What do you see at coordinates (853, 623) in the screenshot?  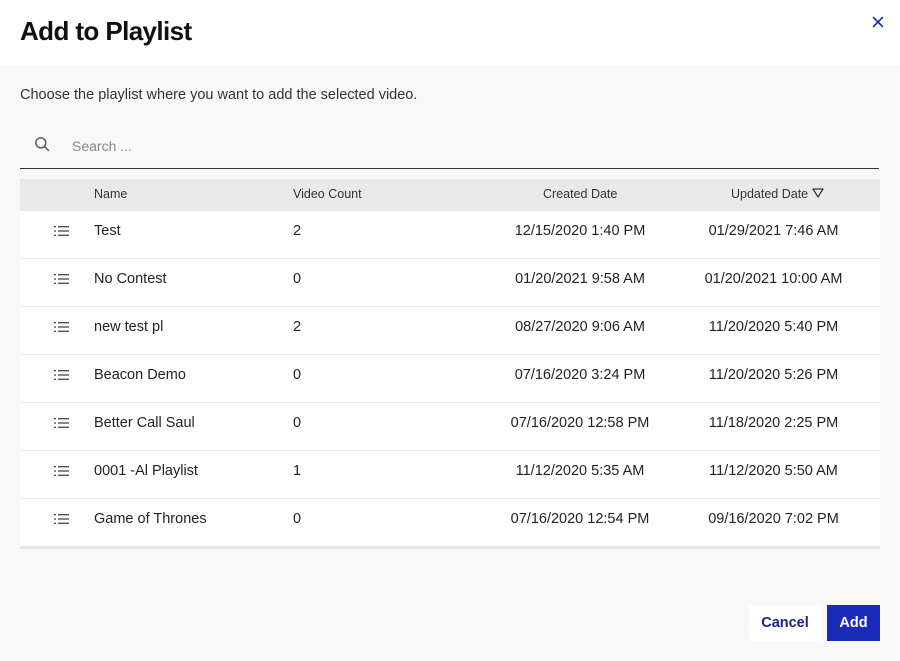 I see `add-button: Add` at bounding box center [853, 623].